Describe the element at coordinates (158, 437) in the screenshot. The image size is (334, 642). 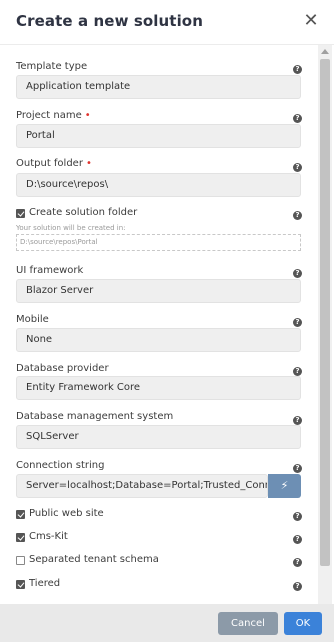
I see `dbms-select: SQLServer` at that location.